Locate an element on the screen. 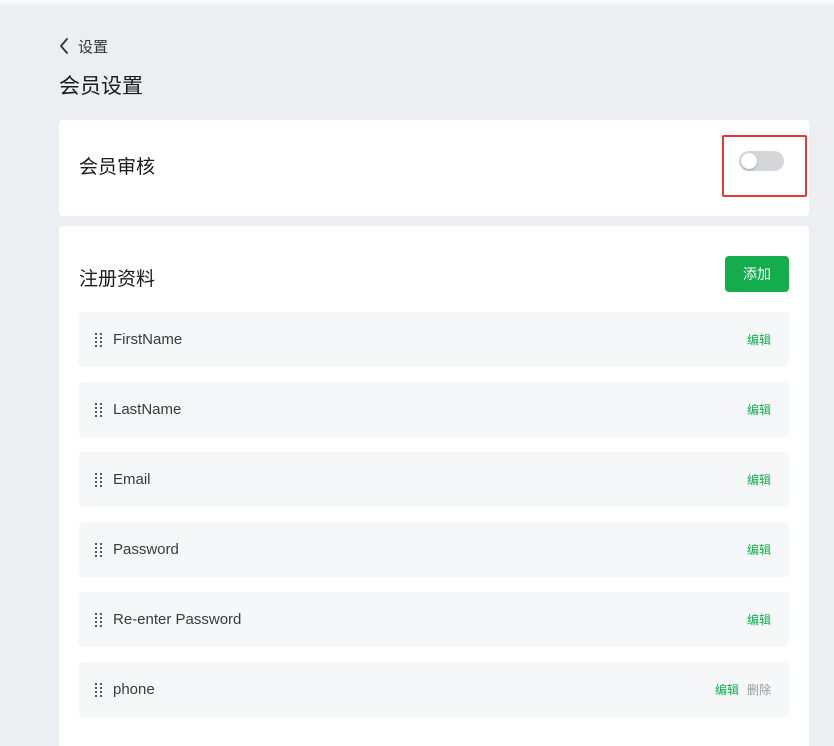 The height and width of the screenshot is (746, 834). section-title: 注册资料 is located at coordinates (117, 279).